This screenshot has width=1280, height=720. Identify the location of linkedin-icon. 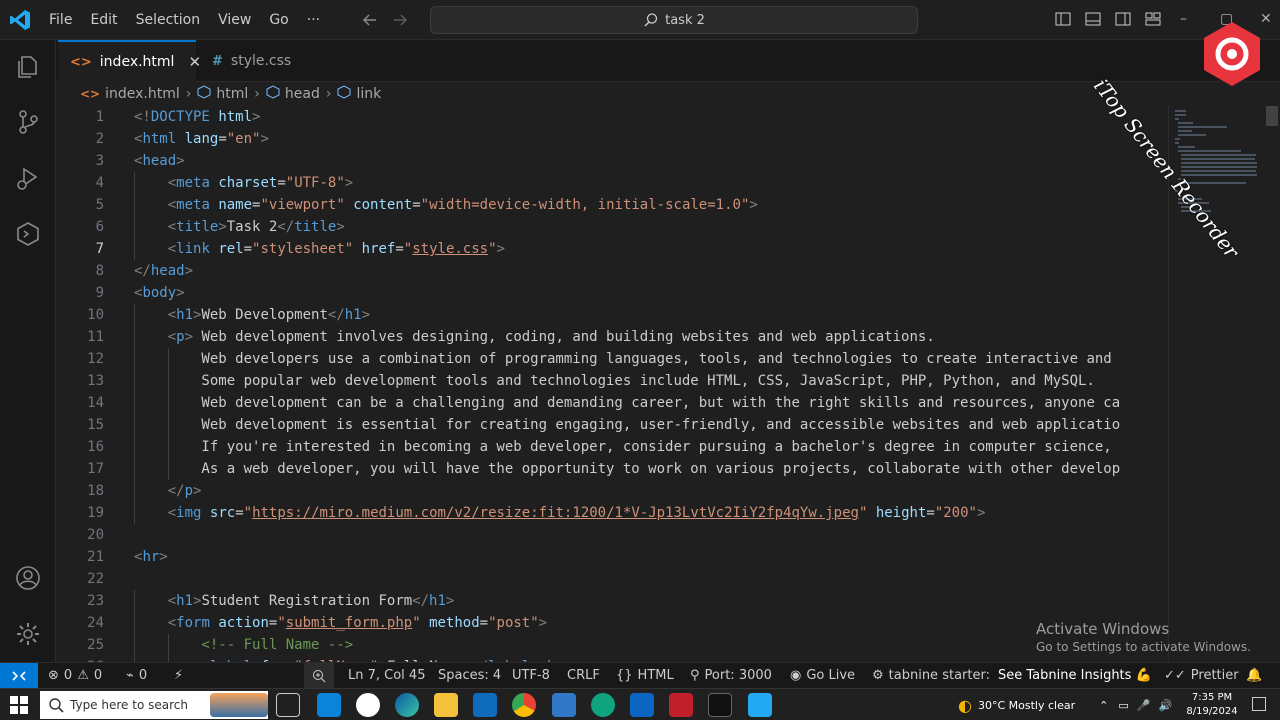
(642, 705).